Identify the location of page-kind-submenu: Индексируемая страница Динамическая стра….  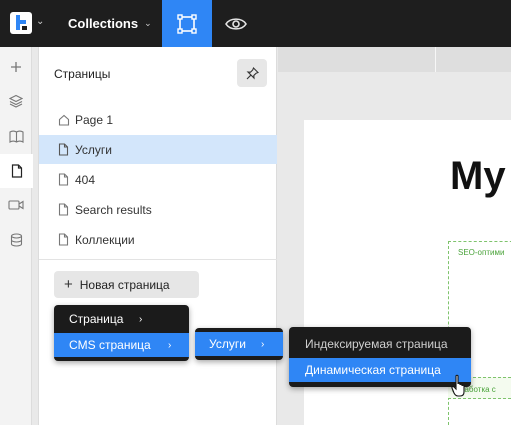
(380, 357).